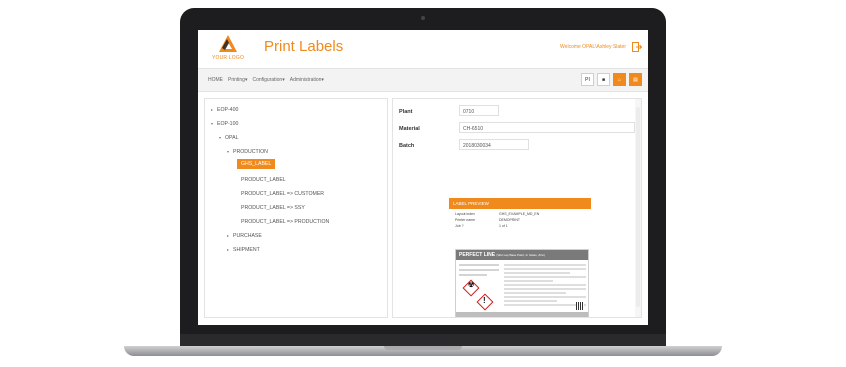  I want to click on print-button: PI, so click(587, 79).